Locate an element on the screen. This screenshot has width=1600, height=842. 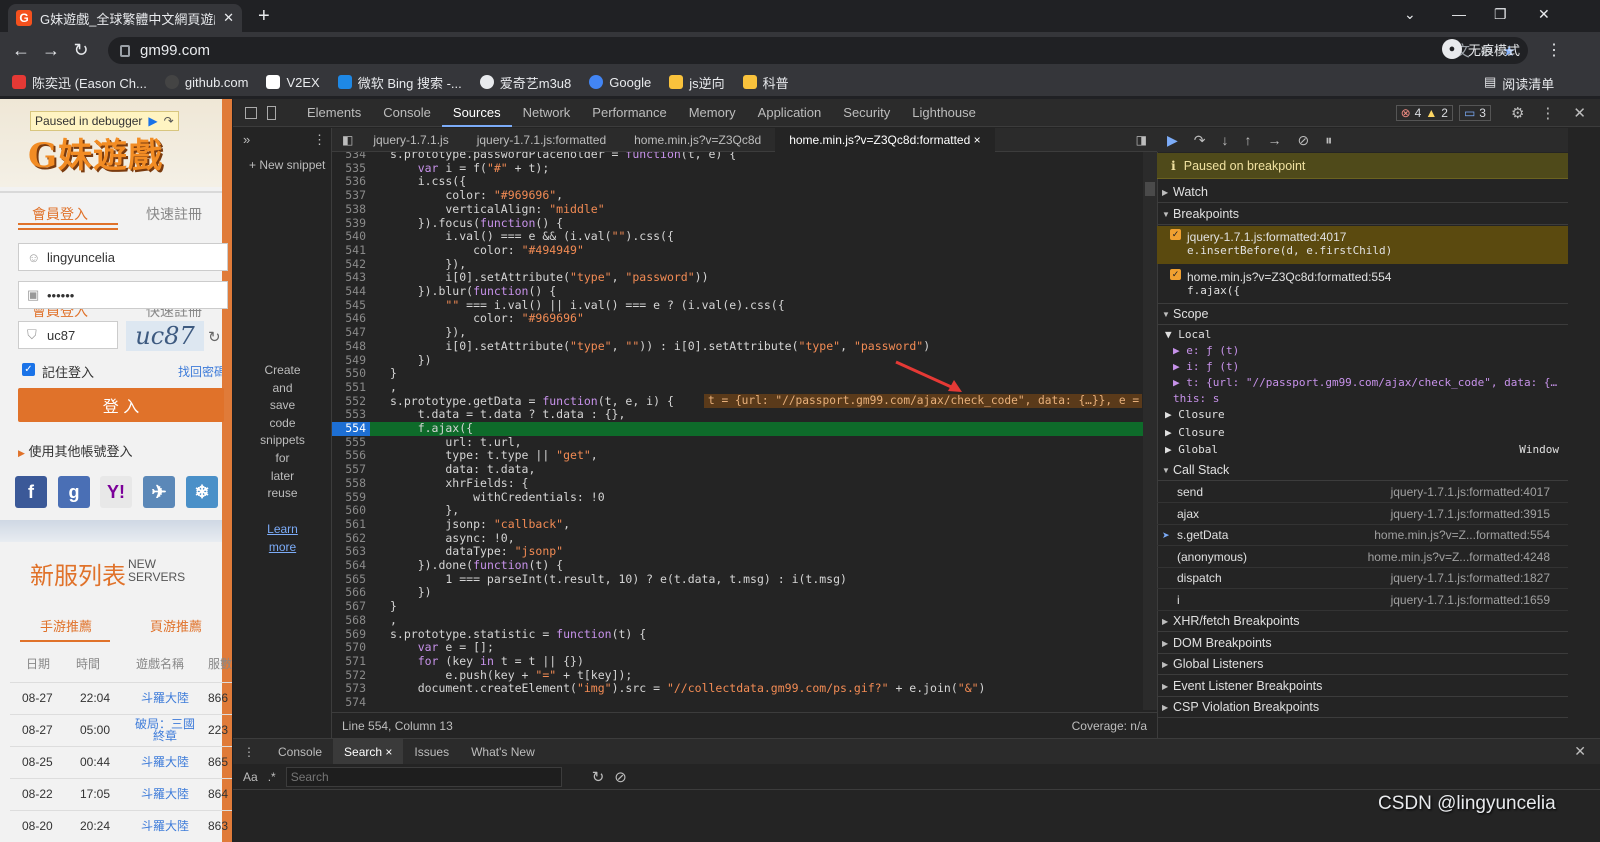
bookmark-item: 爱奇艺m3u8 is located at coordinates (525, 82).